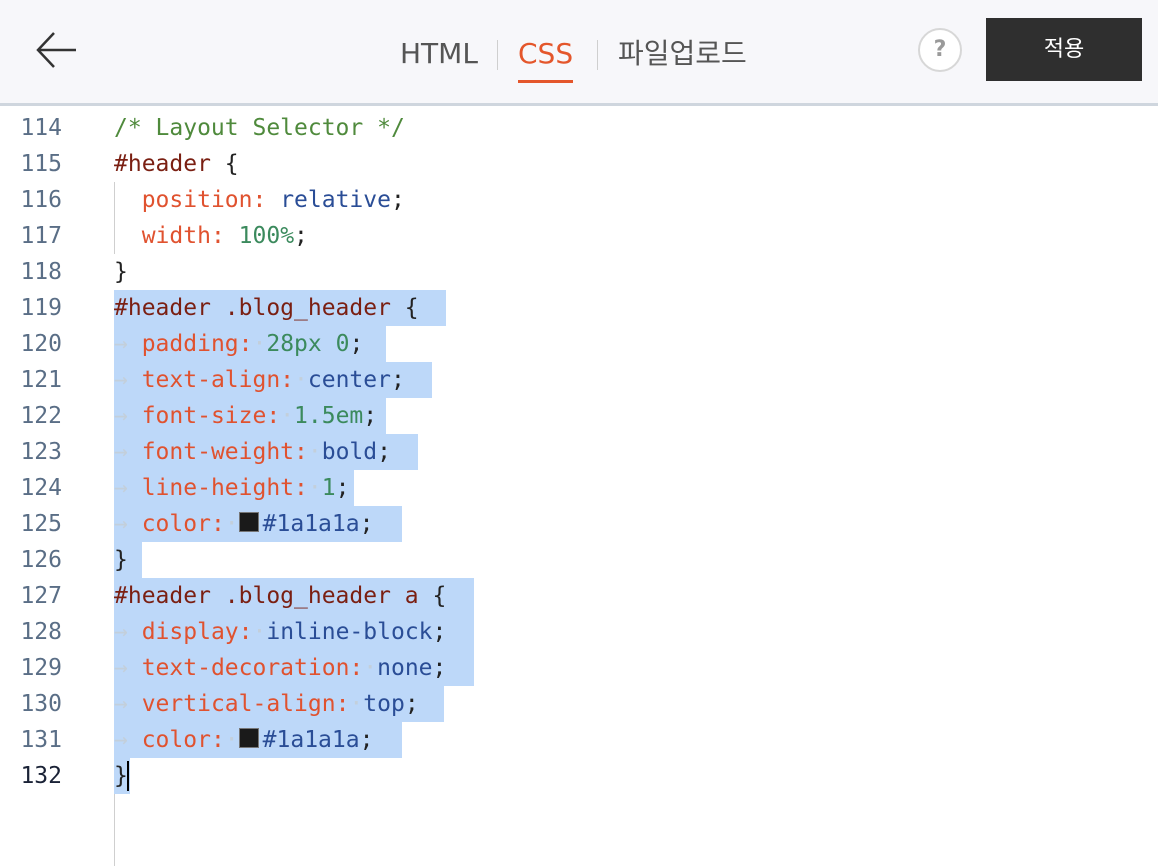 Image resolution: width=1158 pixels, height=866 pixels. I want to click on code-text: → font-weight:·bold;, so click(252, 452).